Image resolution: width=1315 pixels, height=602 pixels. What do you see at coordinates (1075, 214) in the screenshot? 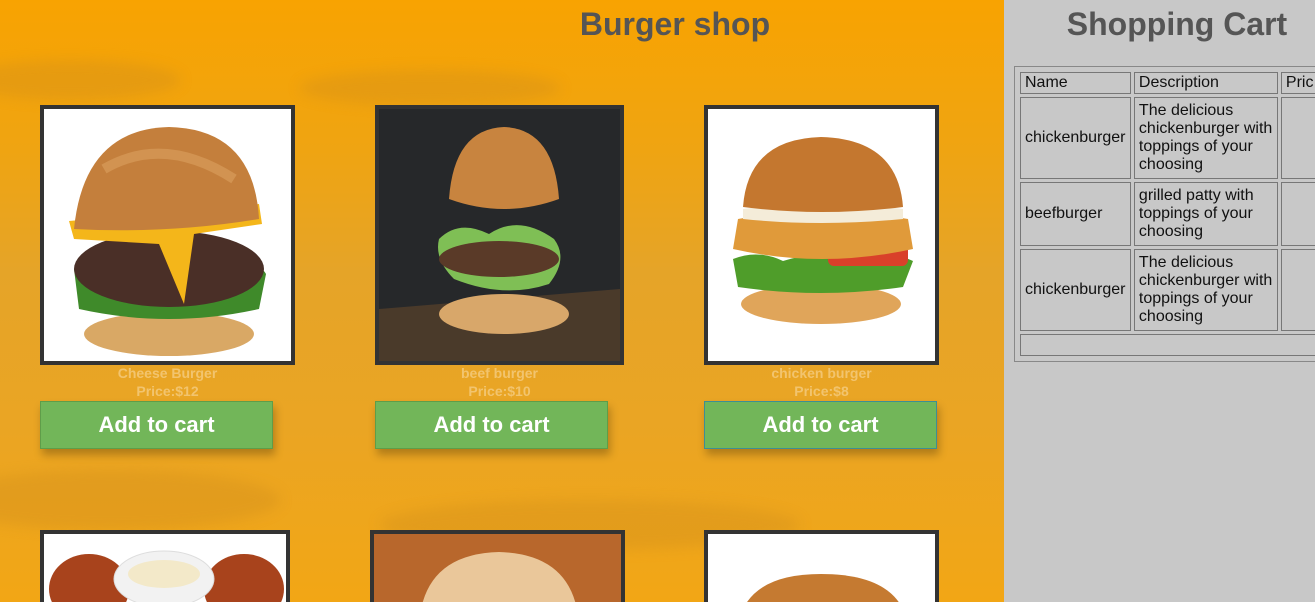
I see `cart-item-name: beefburger` at bounding box center [1075, 214].